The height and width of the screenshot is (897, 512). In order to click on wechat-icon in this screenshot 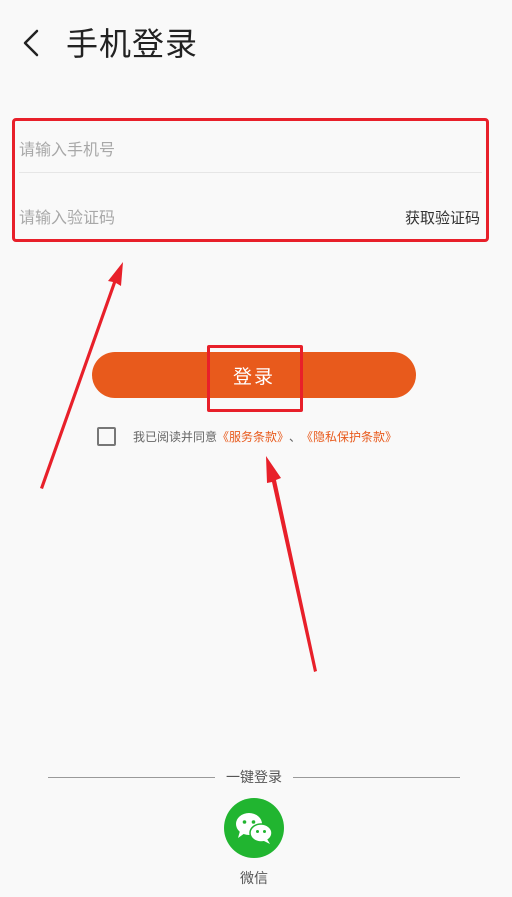, I will do `click(254, 828)`.